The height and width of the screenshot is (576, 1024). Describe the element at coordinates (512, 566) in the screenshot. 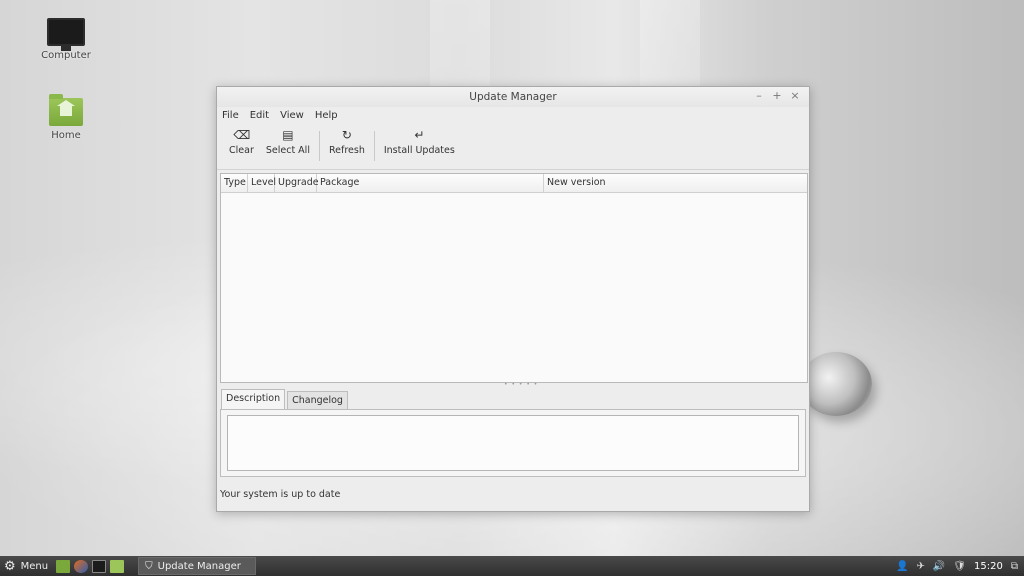

I see `taskbar: ⚙ Menu ⛉ Update Manager 👤 ✈ 🔊 🛡 15:20 ⧉` at that location.